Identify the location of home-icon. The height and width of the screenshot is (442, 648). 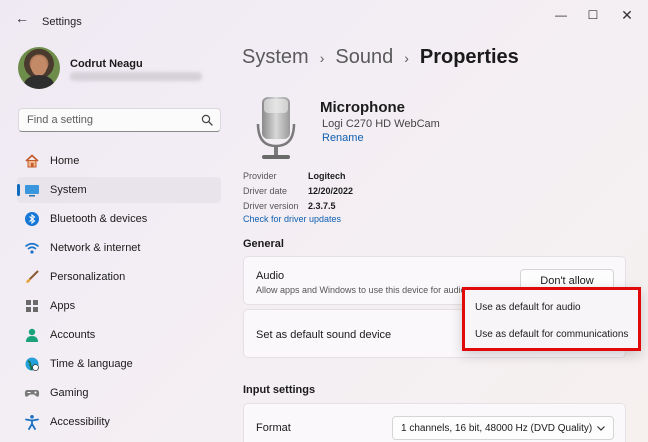
(32, 161).